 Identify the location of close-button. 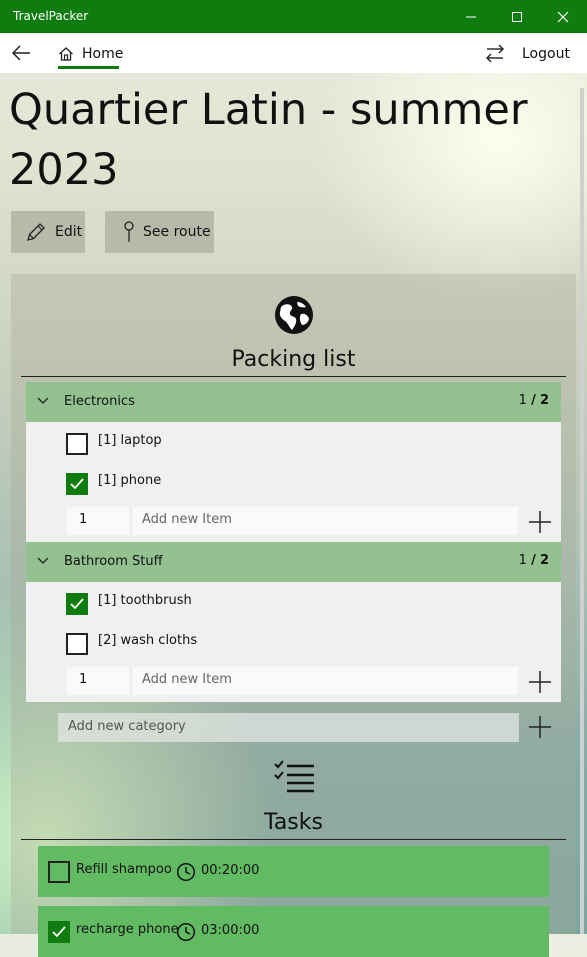
(563, 16).